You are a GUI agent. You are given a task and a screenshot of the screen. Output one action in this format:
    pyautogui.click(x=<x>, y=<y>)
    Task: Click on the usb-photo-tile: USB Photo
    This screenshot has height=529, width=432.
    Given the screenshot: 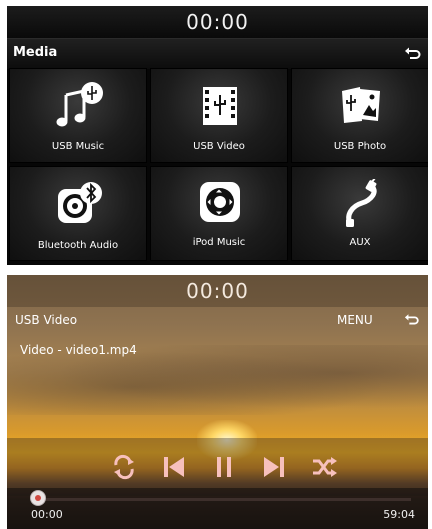 What is the action you would take?
    pyautogui.click(x=359, y=115)
    